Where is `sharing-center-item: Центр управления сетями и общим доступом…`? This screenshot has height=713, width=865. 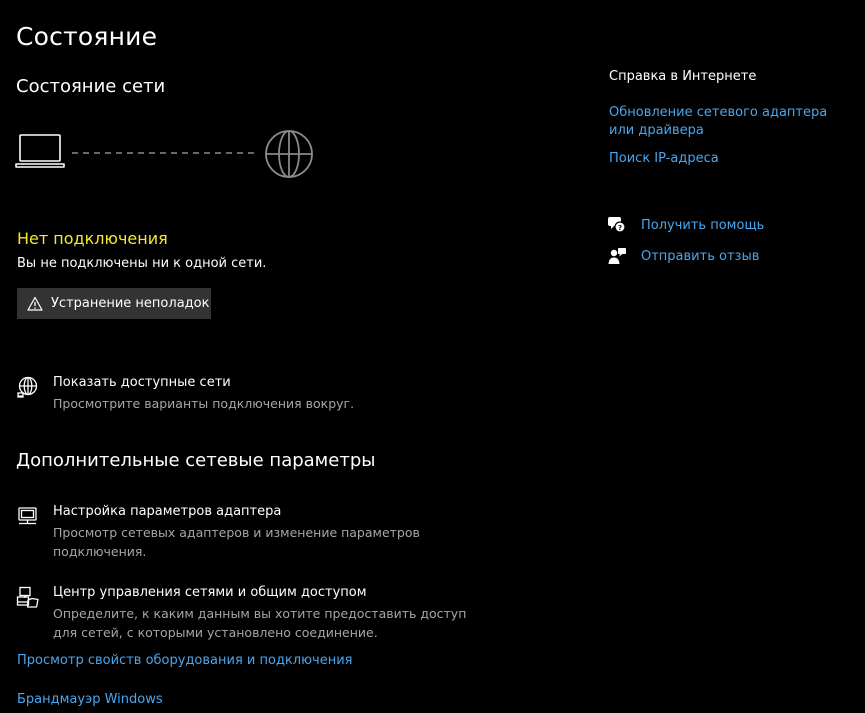 sharing-center-item: Центр управления сетями и общим доступом… is located at coordinates (246, 613).